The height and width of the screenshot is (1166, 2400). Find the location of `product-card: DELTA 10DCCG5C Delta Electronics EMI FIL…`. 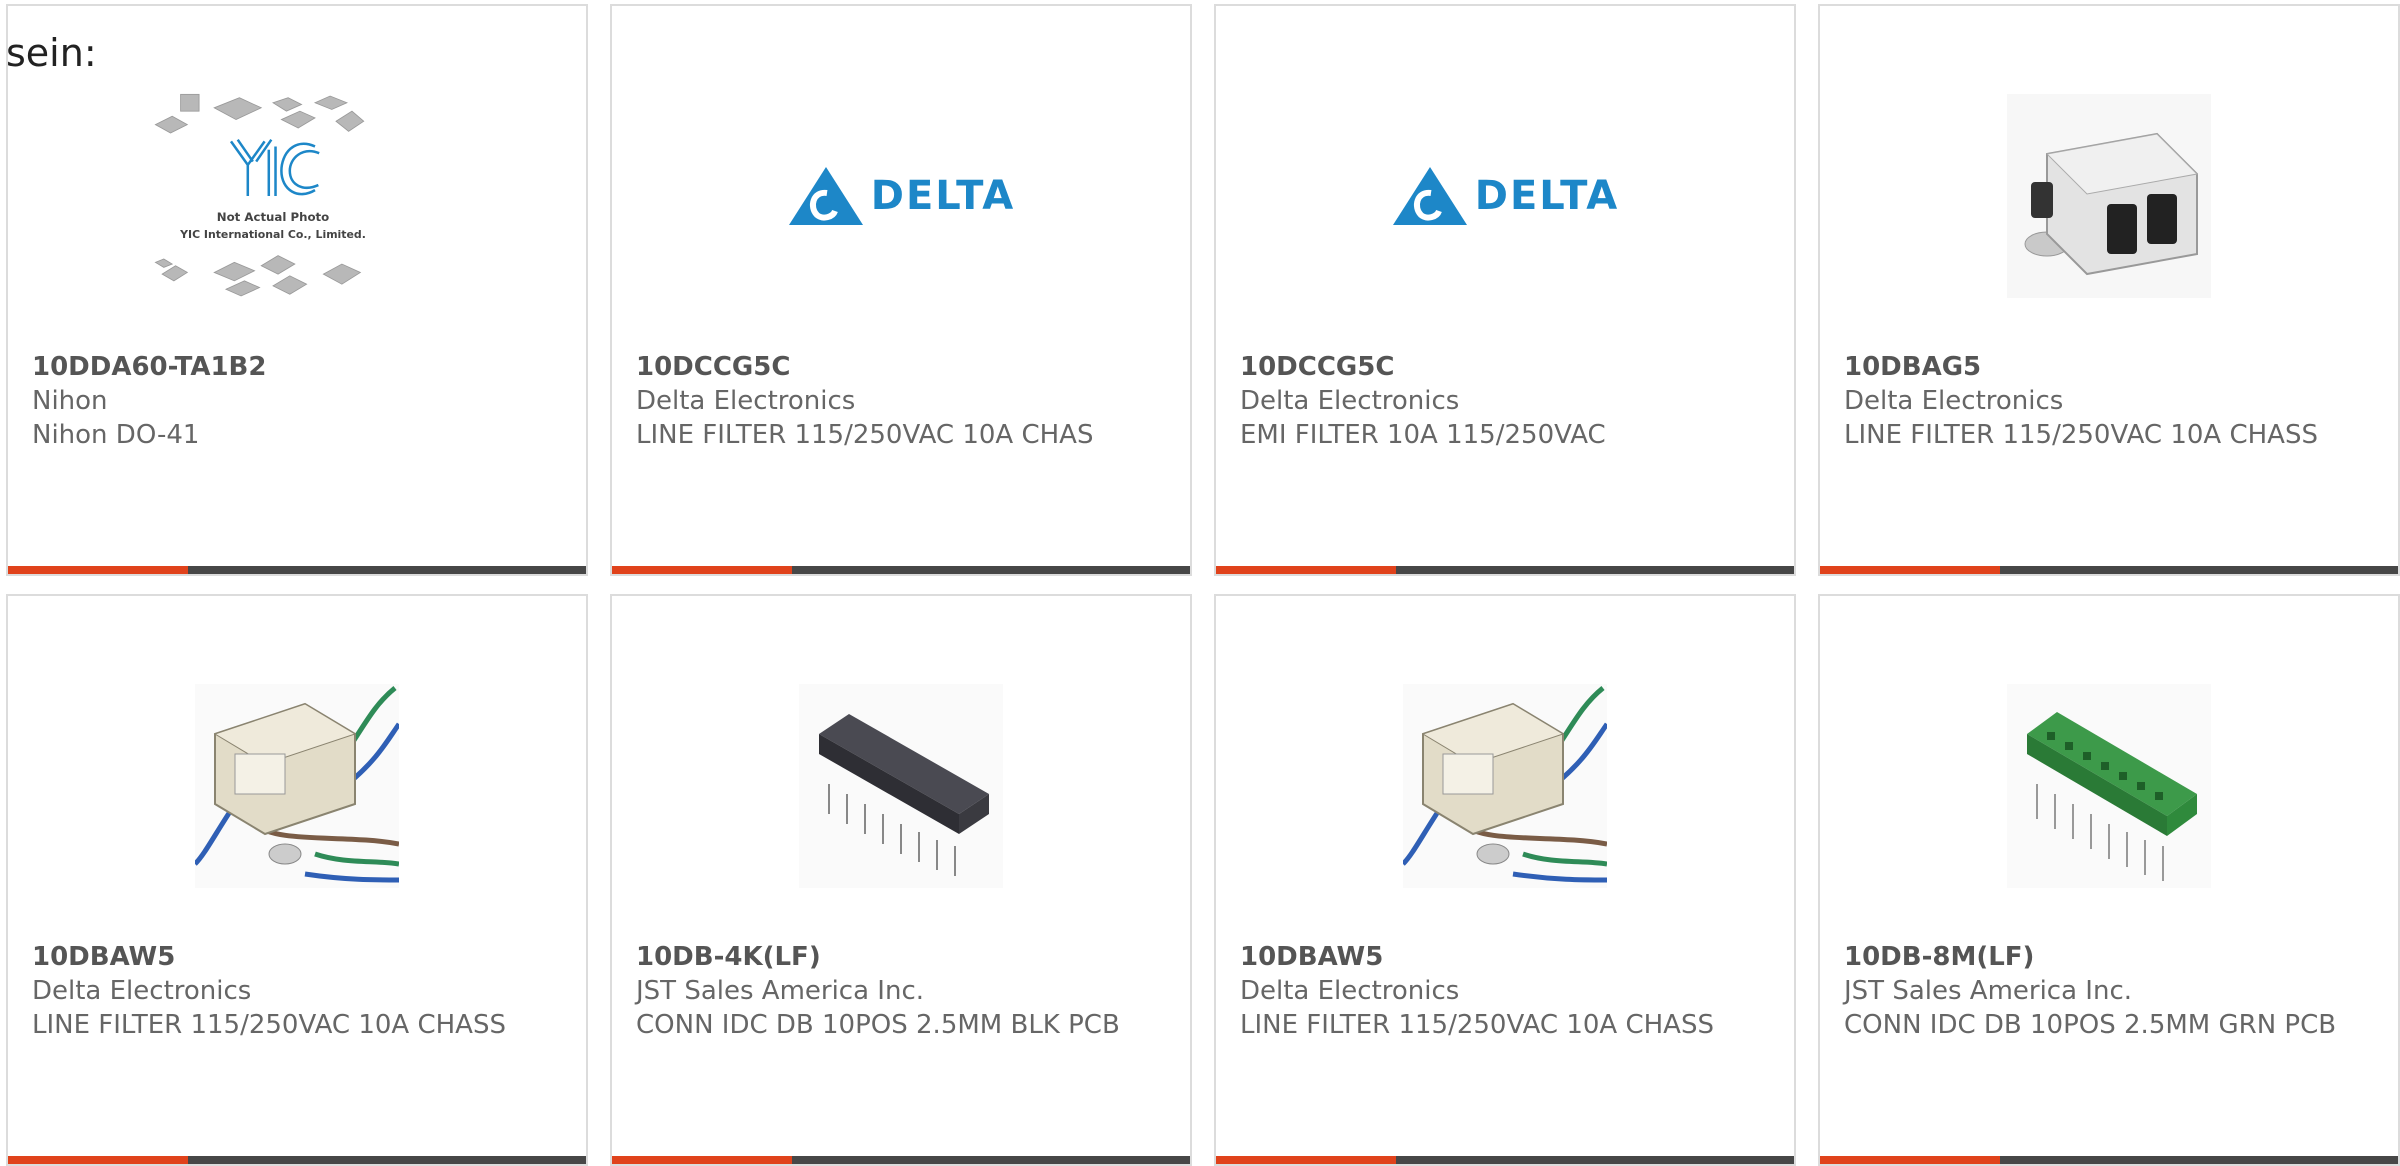

product-card: DELTA 10DCCG5C Delta Electronics EMI FIL… is located at coordinates (1505, 290).